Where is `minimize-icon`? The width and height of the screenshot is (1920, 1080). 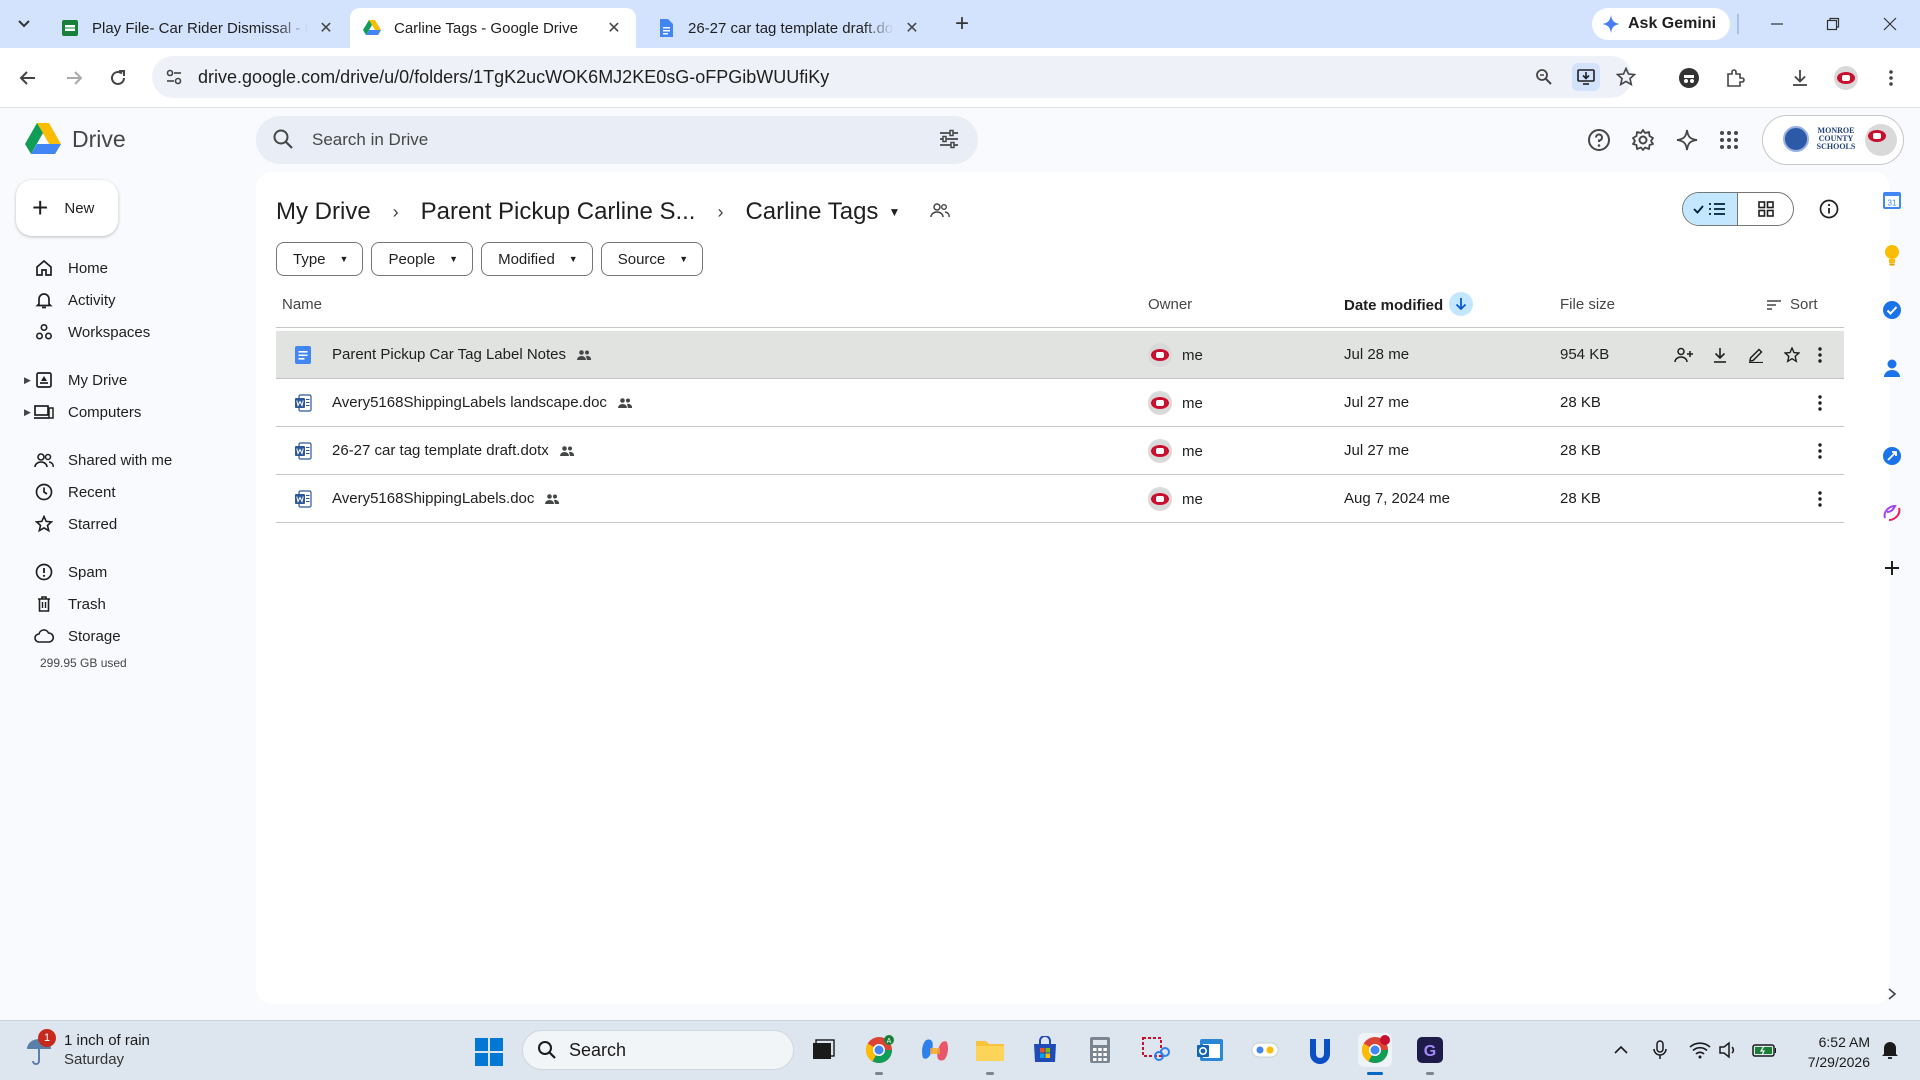 minimize-icon is located at coordinates (1777, 24).